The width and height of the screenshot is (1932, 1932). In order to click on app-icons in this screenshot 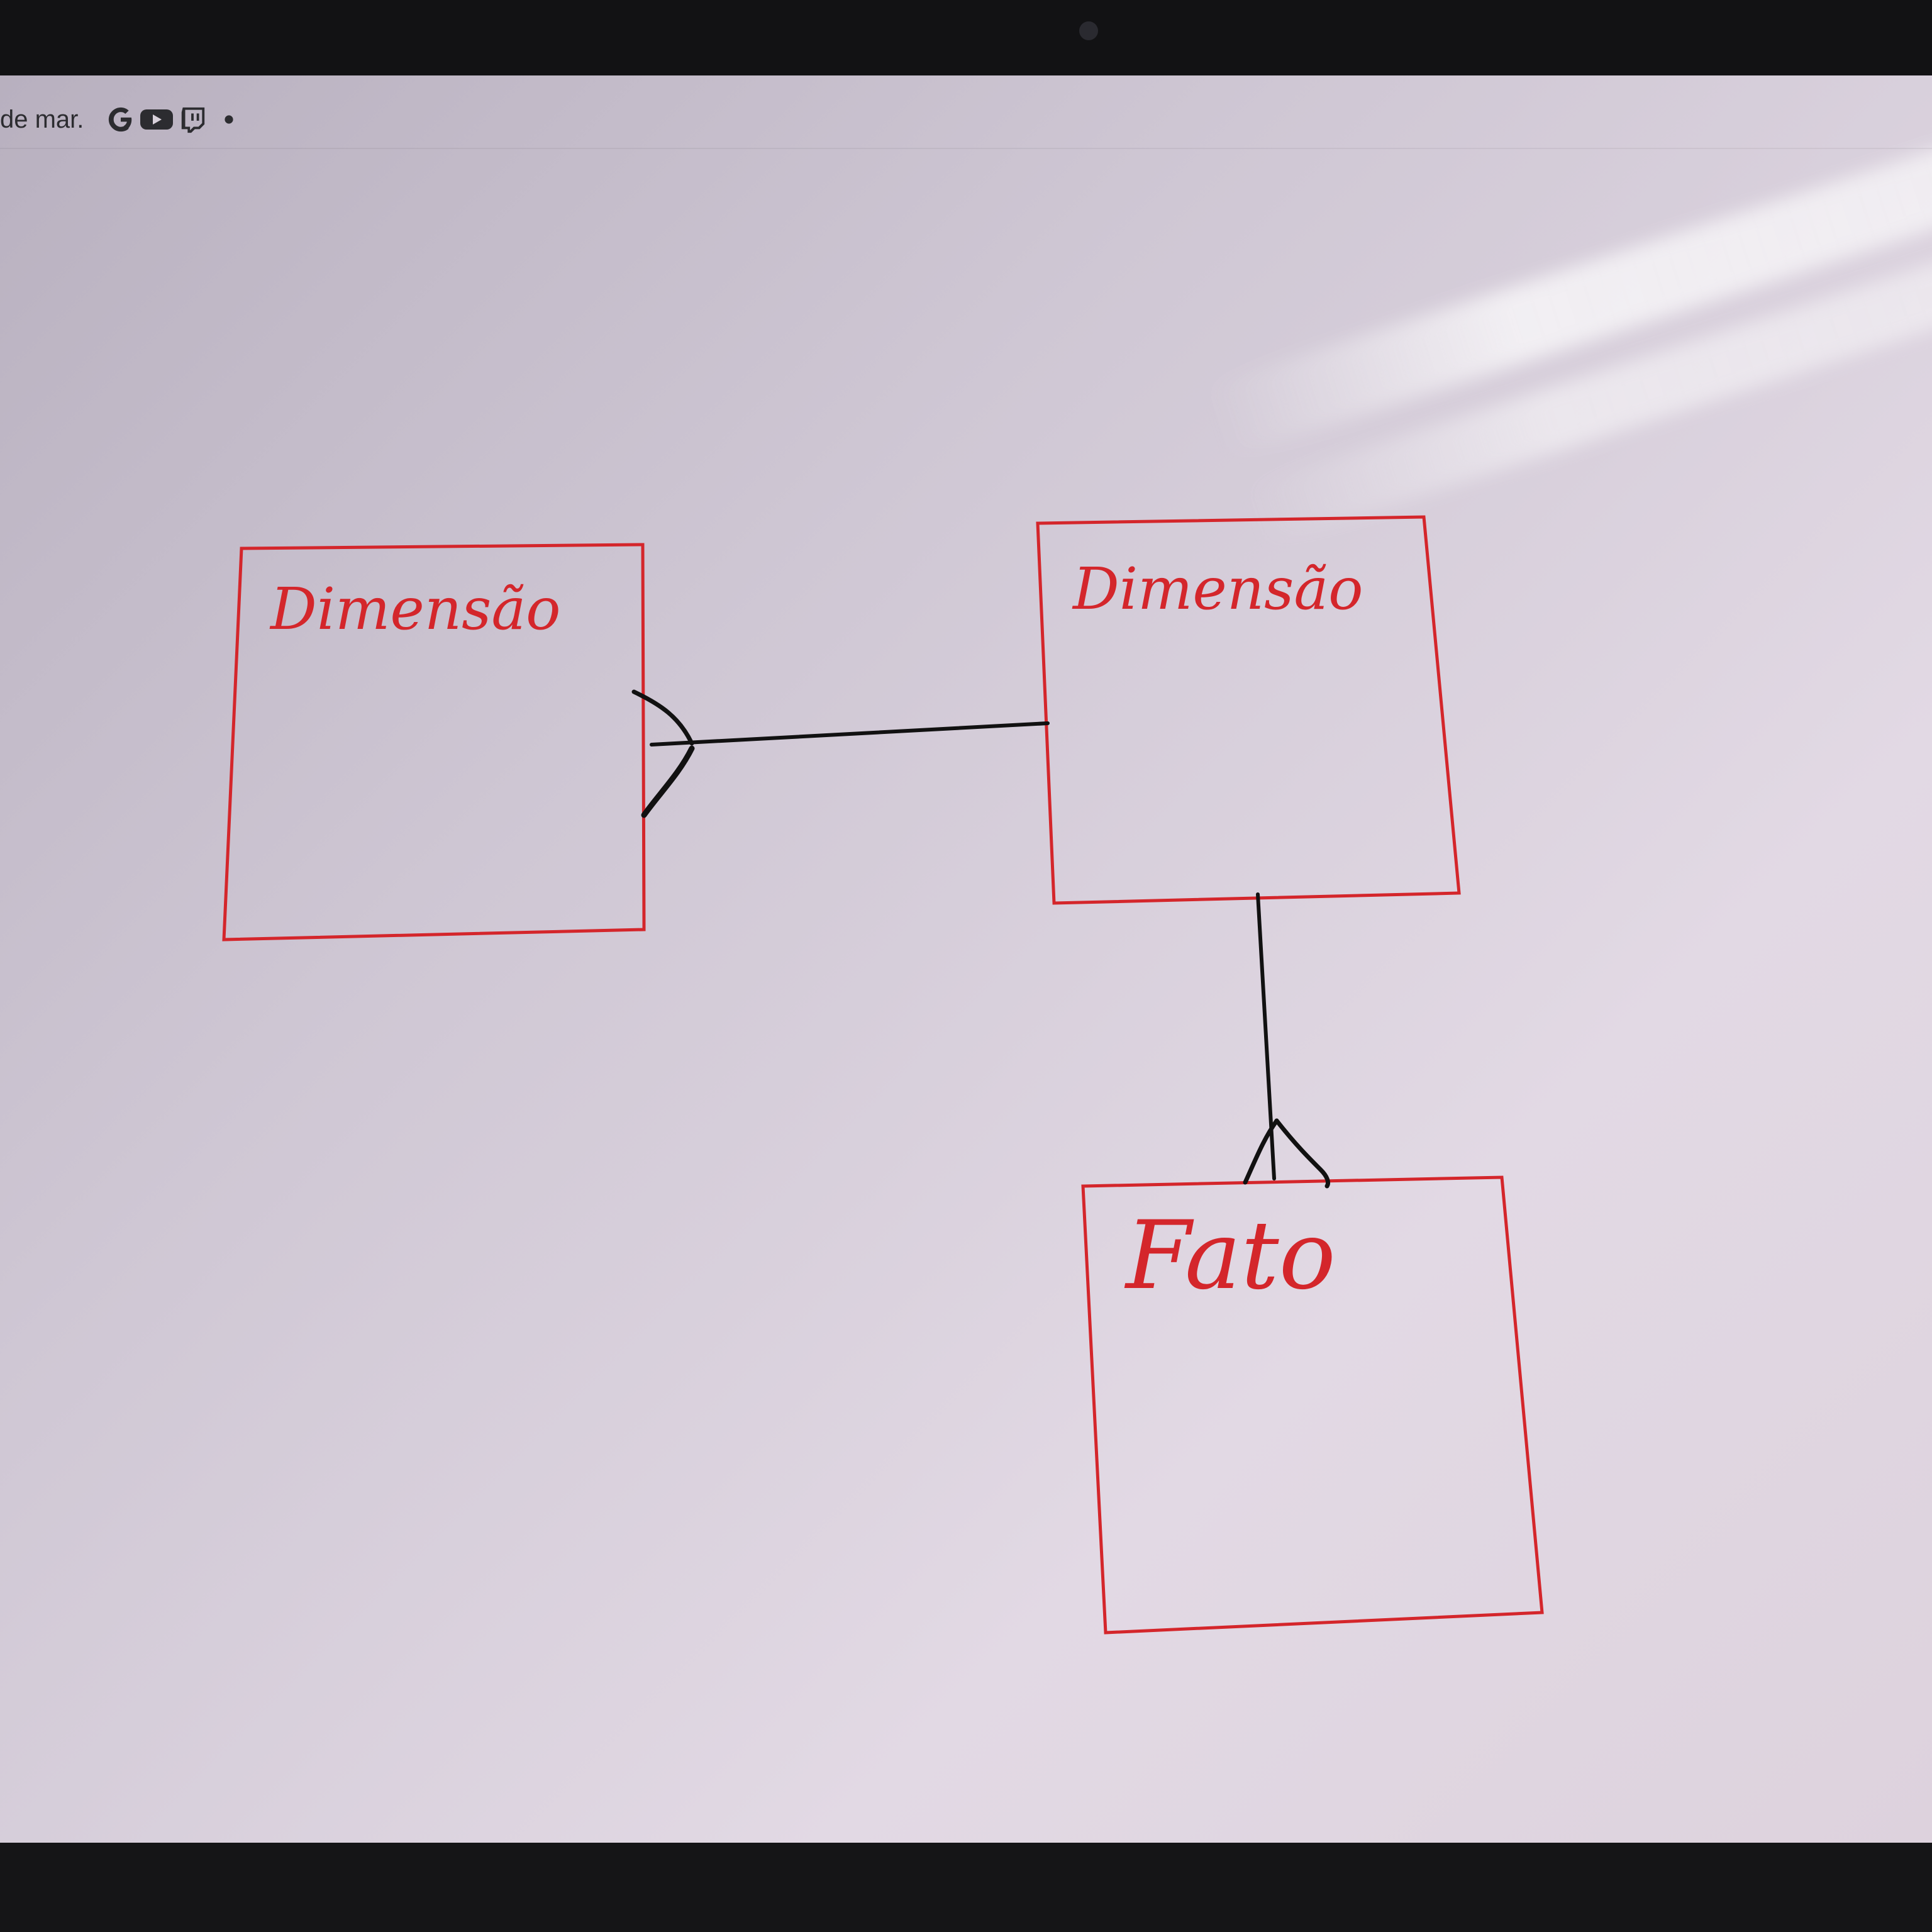, I will do `click(172, 119)`.